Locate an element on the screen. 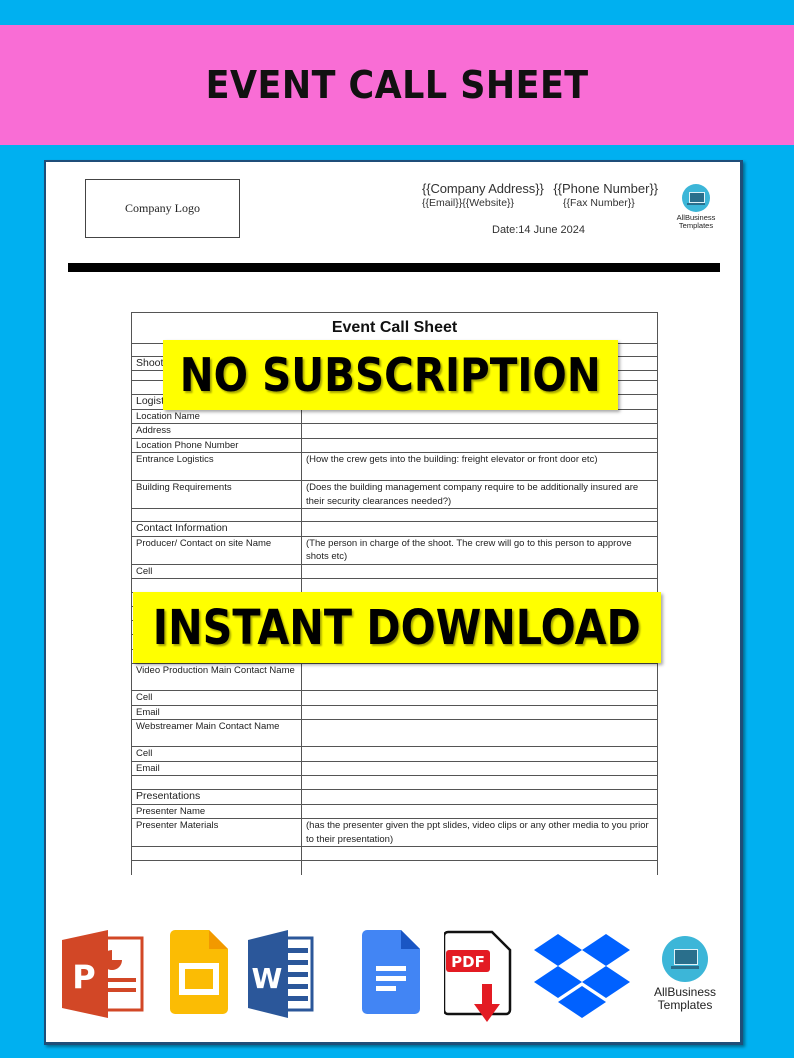  row-label: Video Production Main Contact Name is located at coordinates (217, 677).